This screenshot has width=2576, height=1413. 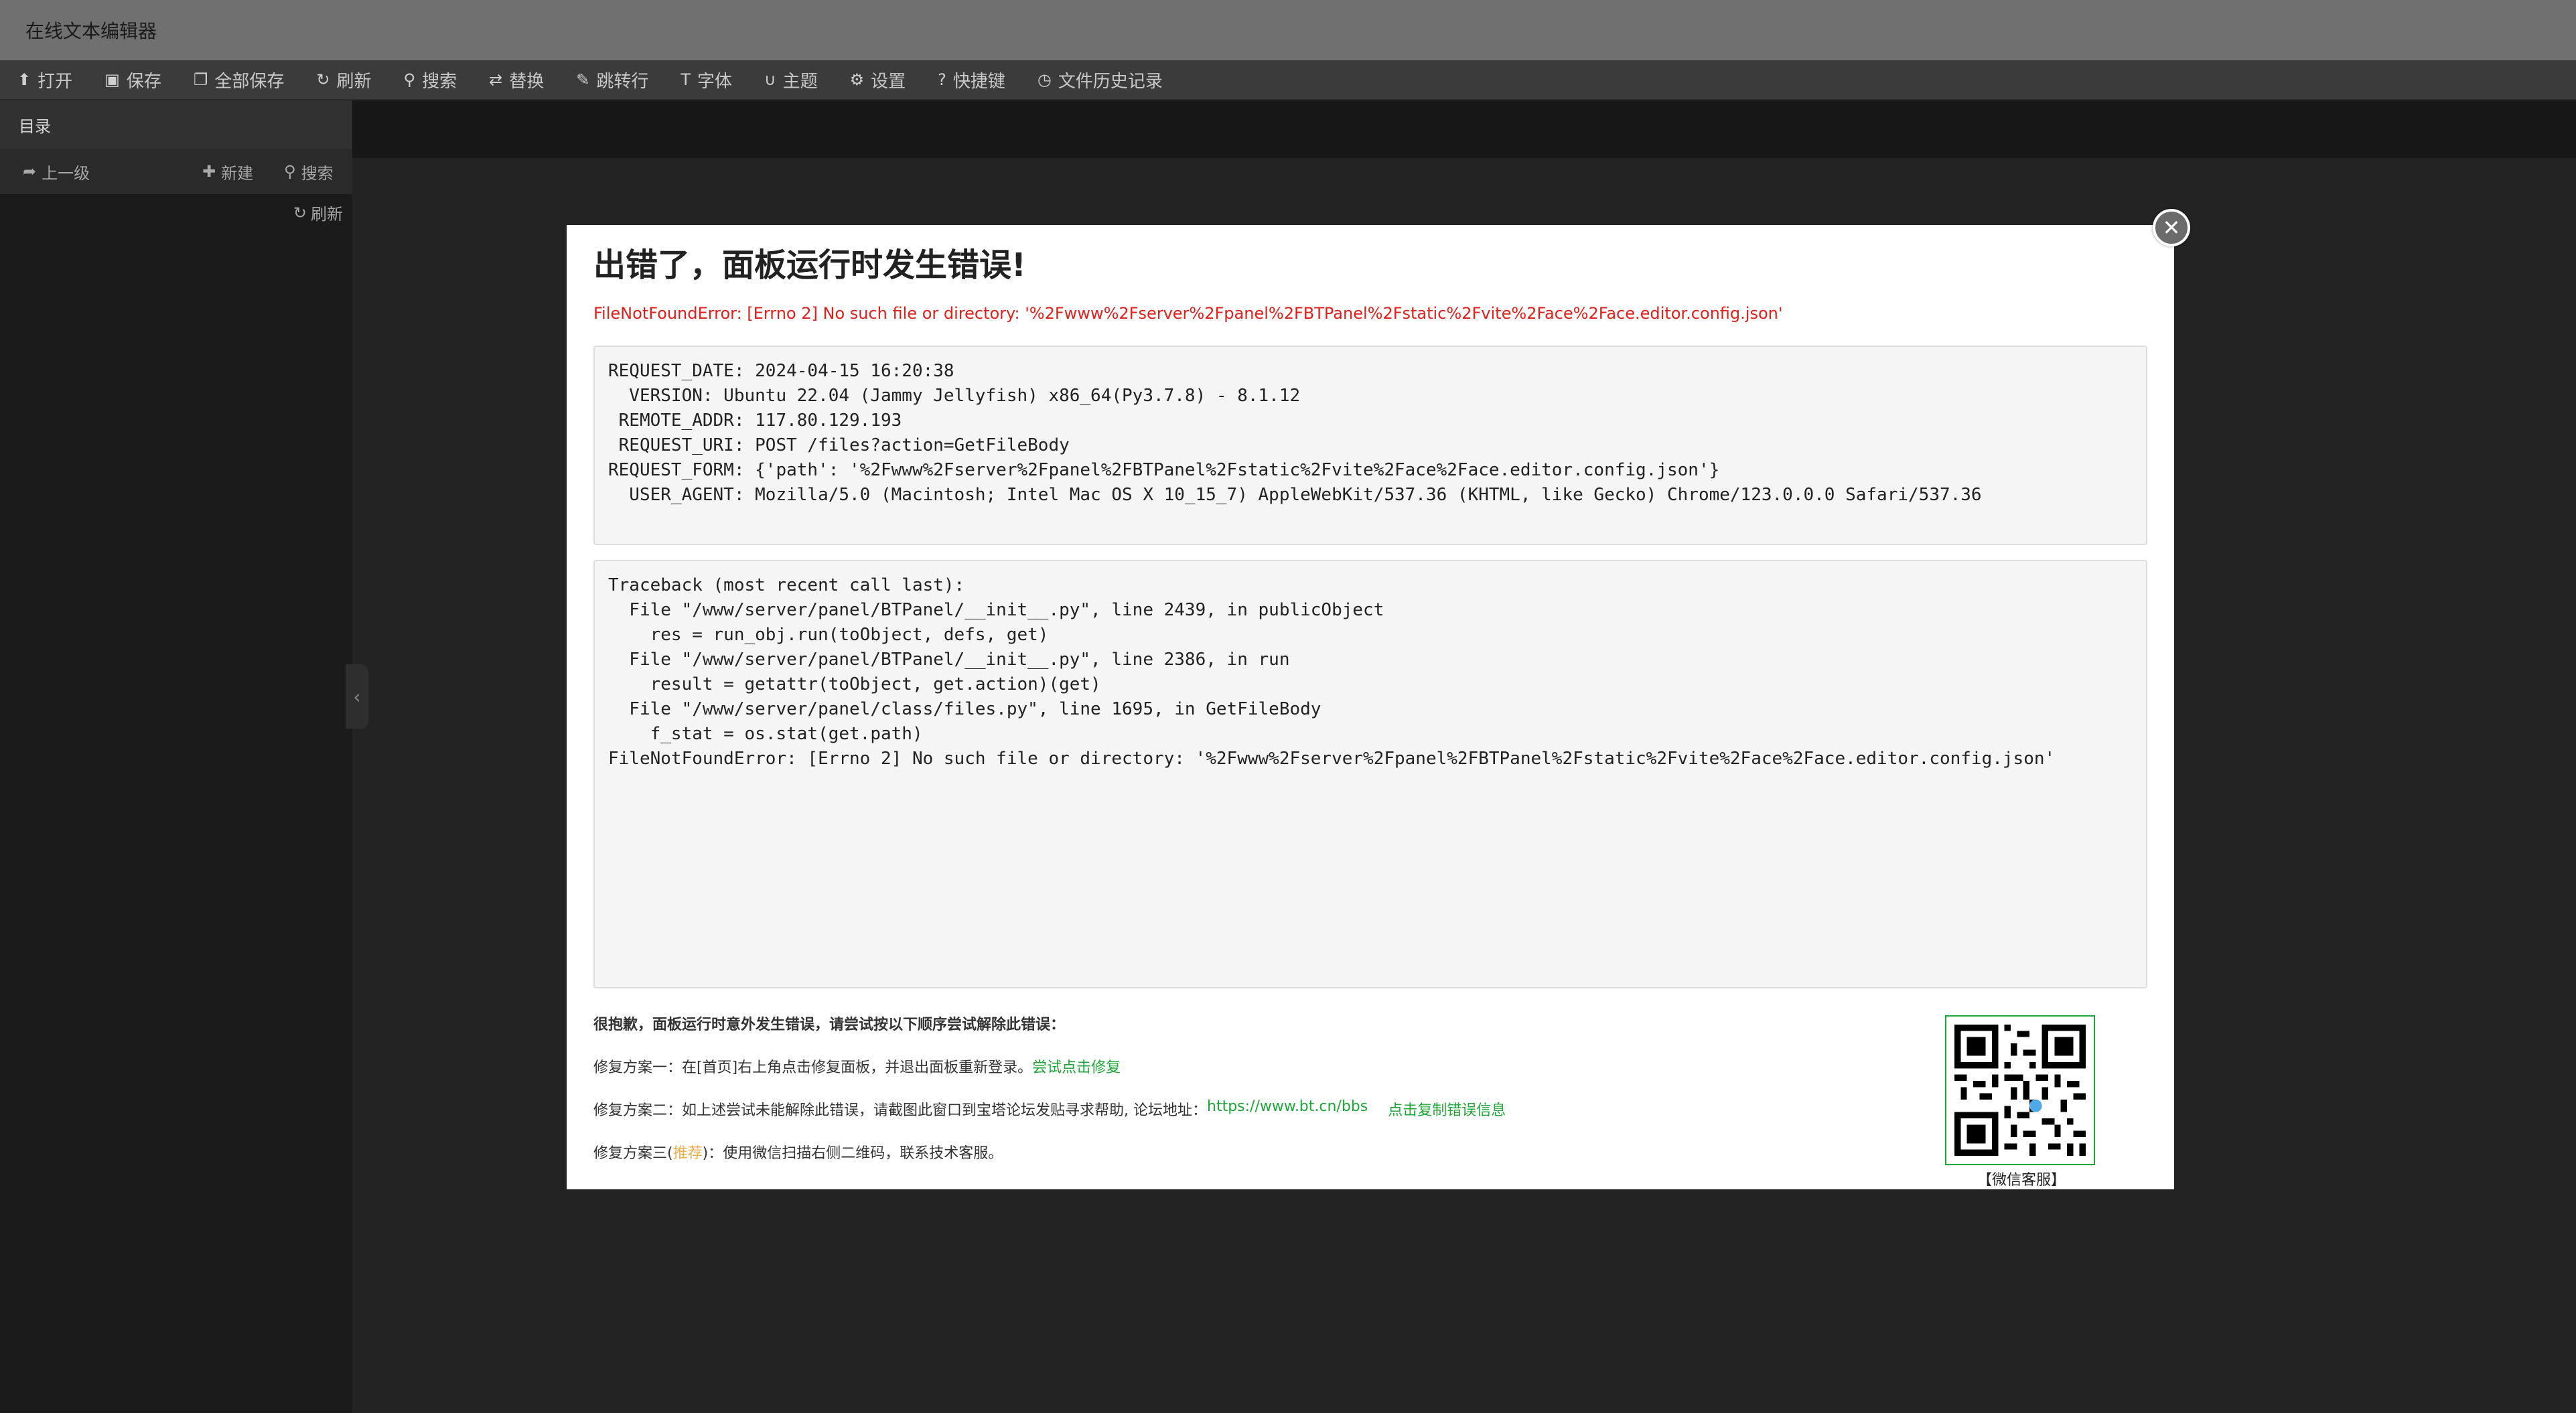 What do you see at coordinates (176, 756) in the screenshot?
I see `file-tree-sidebar: 目录 ➦ 上一级 ✚ 新建 ⚲ 搜索 ↻ 刷新` at bounding box center [176, 756].